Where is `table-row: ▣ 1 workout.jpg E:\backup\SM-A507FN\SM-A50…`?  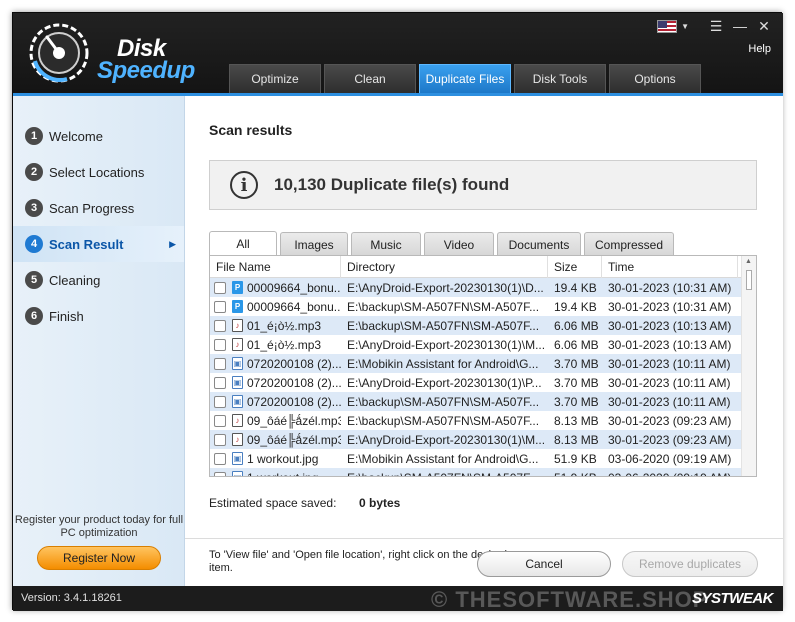
table-row: ▣ 1 workout.jpg E:\backup\SM-A507FN\SM-A50… is located at coordinates (483, 472).